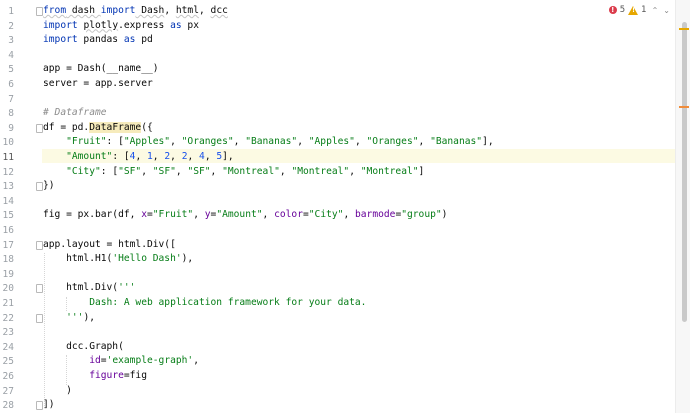  Describe the element at coordinates (684, 107) in the screenshot. I see `error-marker` at that location.